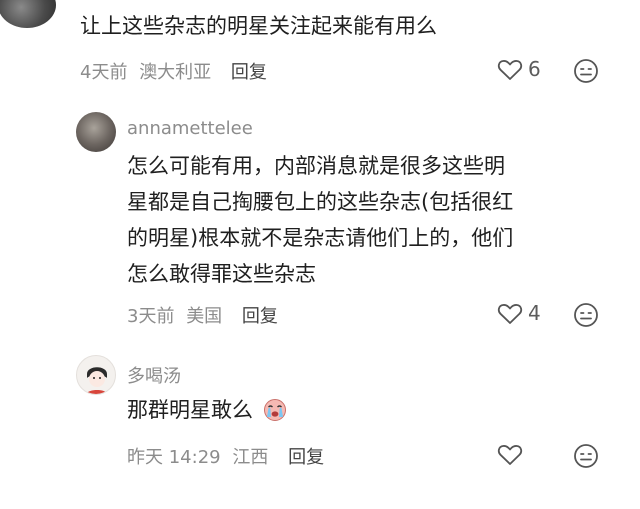  I want to click on comment-text: 那群明星敢么, so click(207, 410).